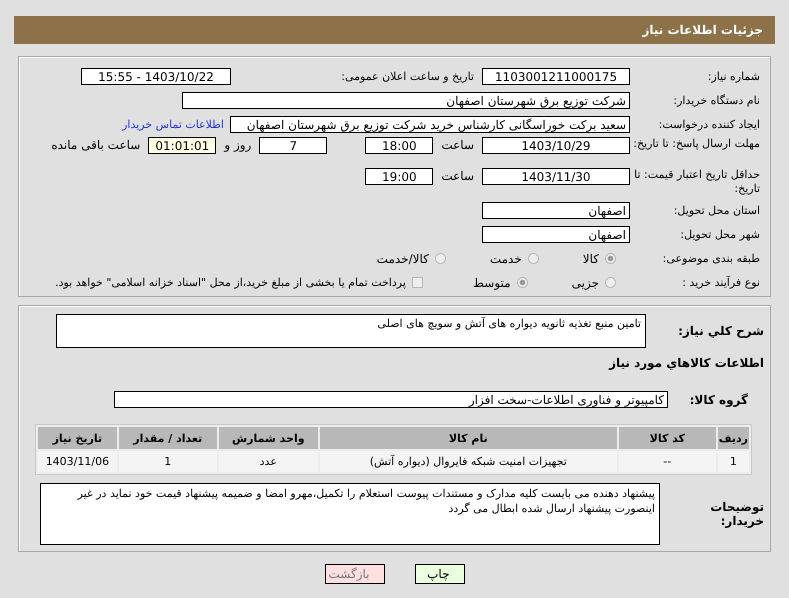 Image resolution: width=789 pixels, height=598 pixels. I want to click on need-number-field: 1103001211000175, so click(556, 76).